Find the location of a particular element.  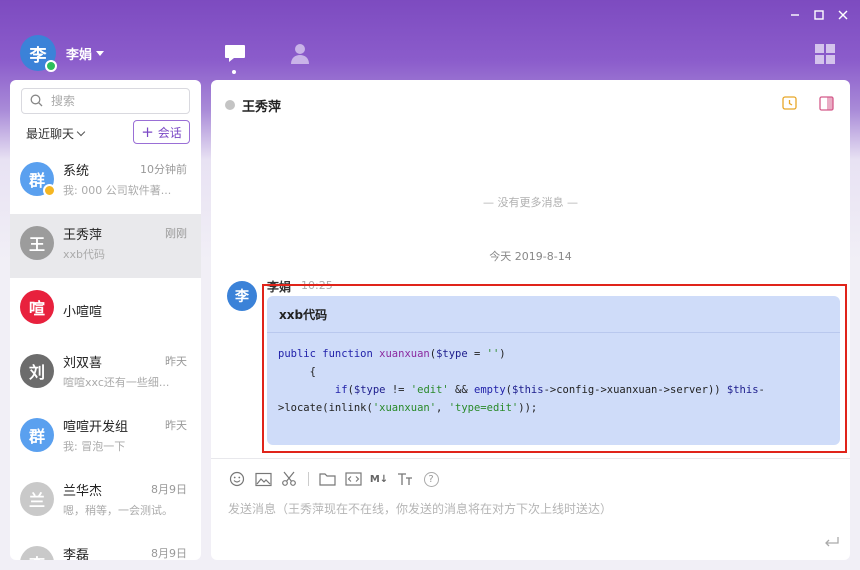

chat-header: 王秀萍 is located at coordinates (530, 103).